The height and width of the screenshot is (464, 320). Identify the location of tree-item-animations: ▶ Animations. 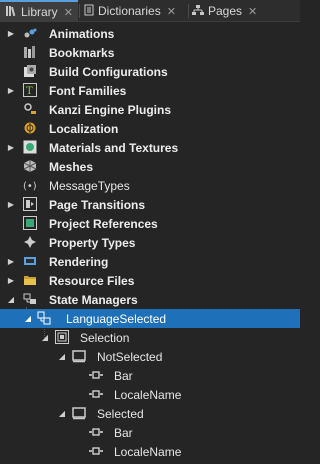
(150, 33).